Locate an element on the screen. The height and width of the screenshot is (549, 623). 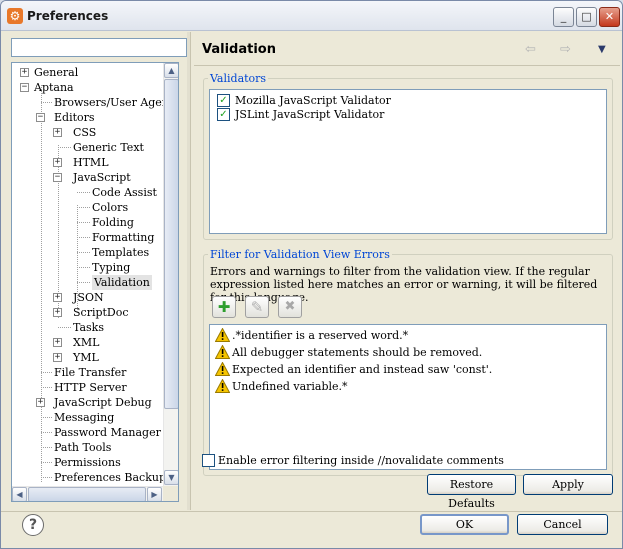
tree-item: Password Manager is located at coordinates (87, 432).